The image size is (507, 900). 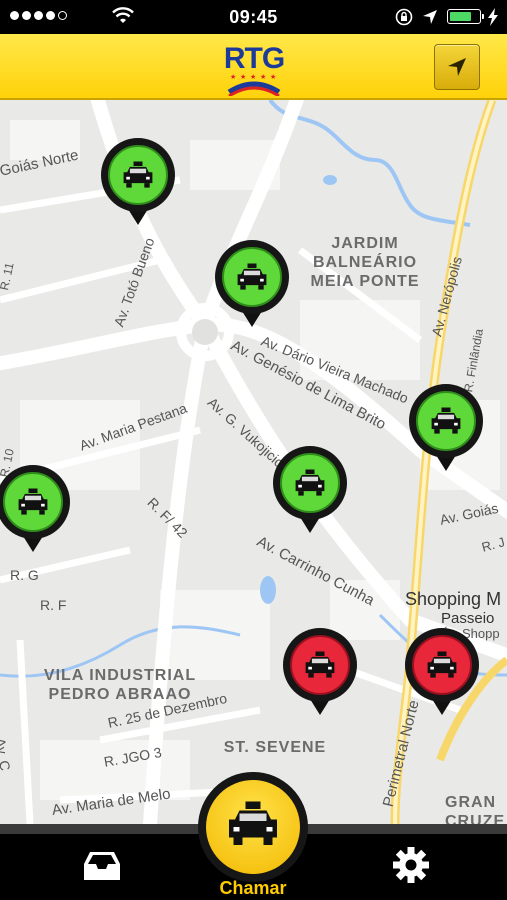 I want to click on place-label: Shopping M, so click(x=453, y=599).